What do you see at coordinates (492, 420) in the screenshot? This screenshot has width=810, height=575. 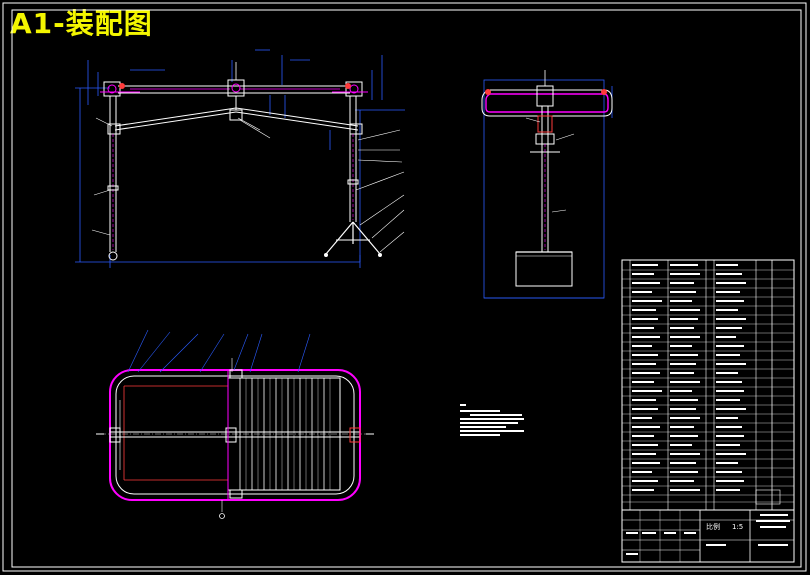 I see `technical-notes` at bounding box center [492, 420].